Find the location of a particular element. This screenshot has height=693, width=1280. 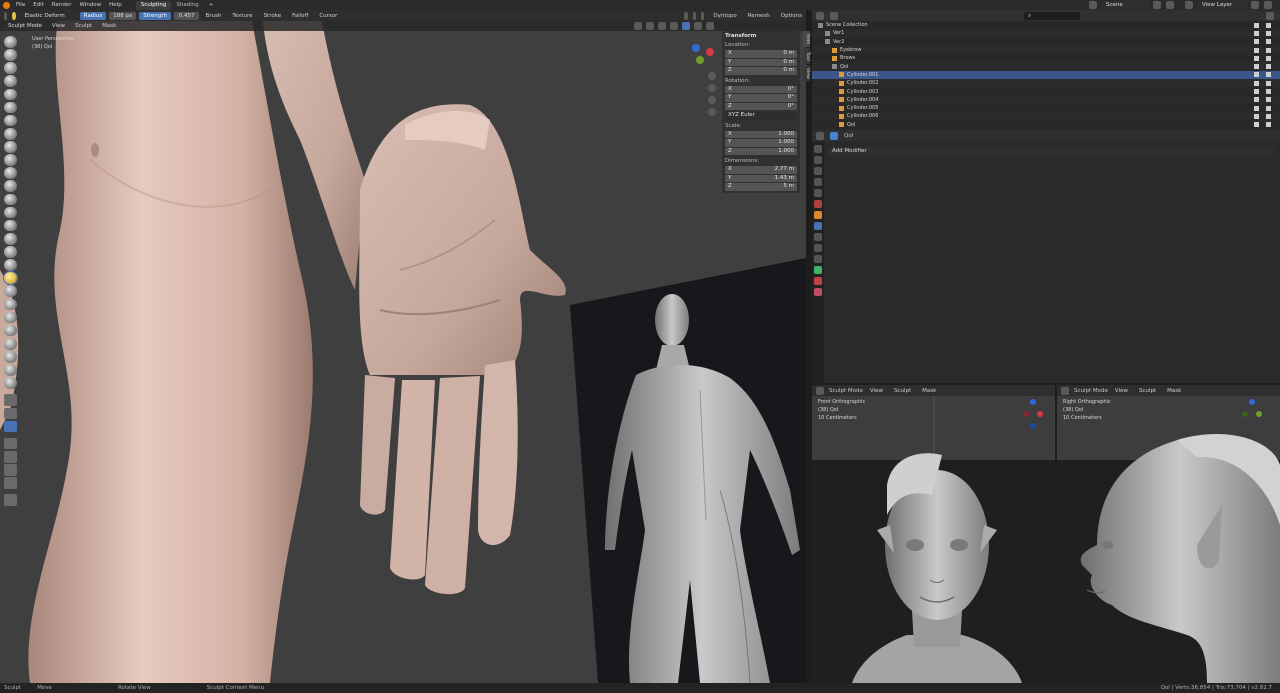

outliner-search-input: ⌕ is located at coordinates (1052, 15).